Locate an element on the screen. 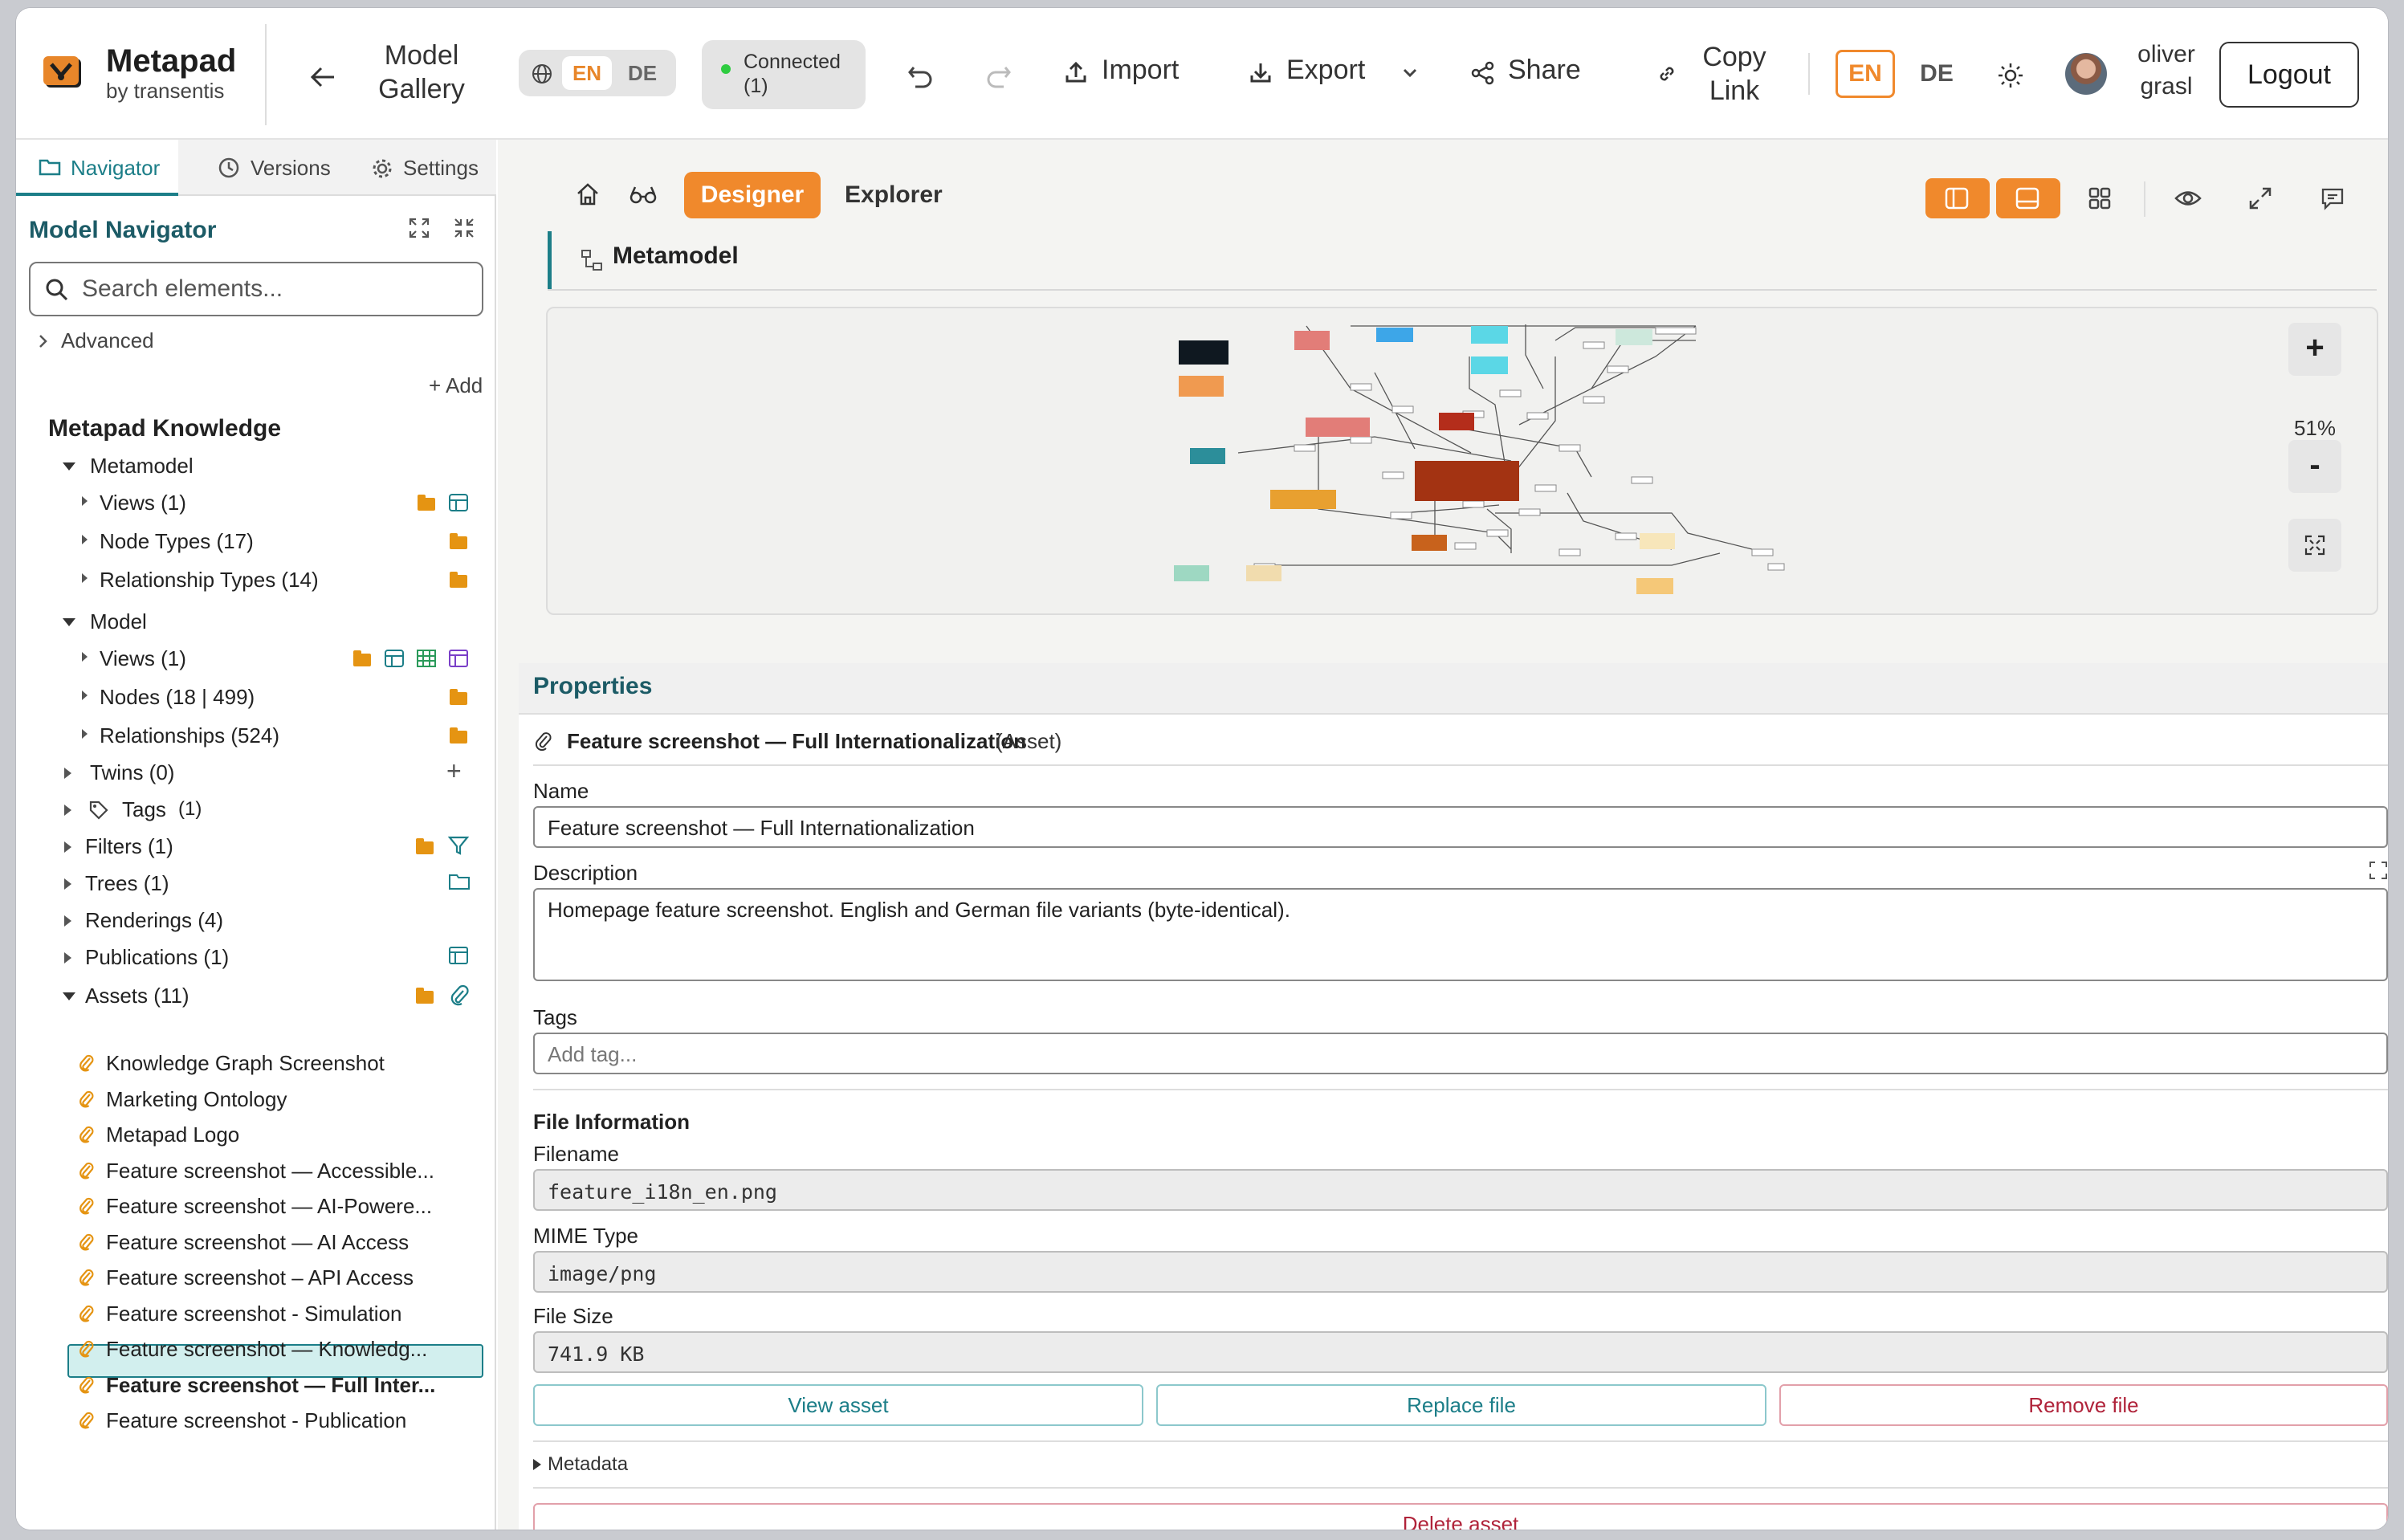  tree-mm-node-types: Node Types (17) is located at coordinates (177, 541).